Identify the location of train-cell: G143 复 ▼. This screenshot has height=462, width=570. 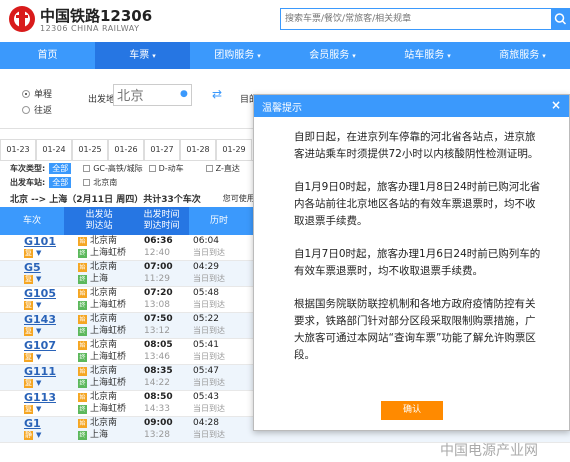
(32, 325).